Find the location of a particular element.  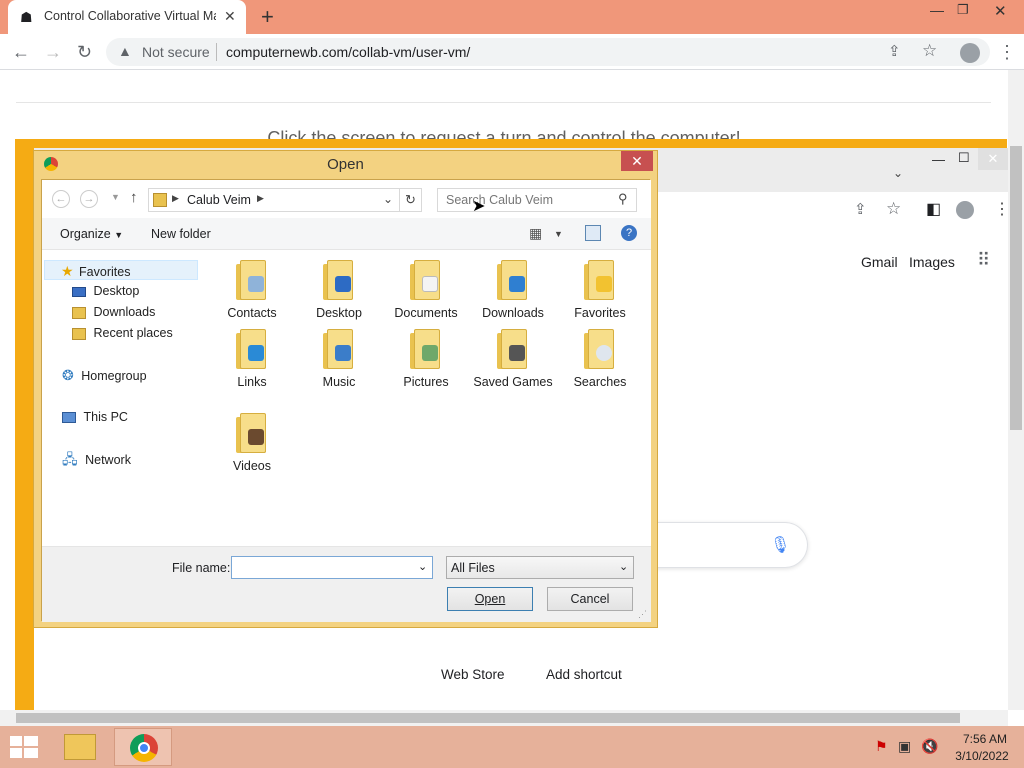

music-folder-icon is located at coordinates (339, 350).